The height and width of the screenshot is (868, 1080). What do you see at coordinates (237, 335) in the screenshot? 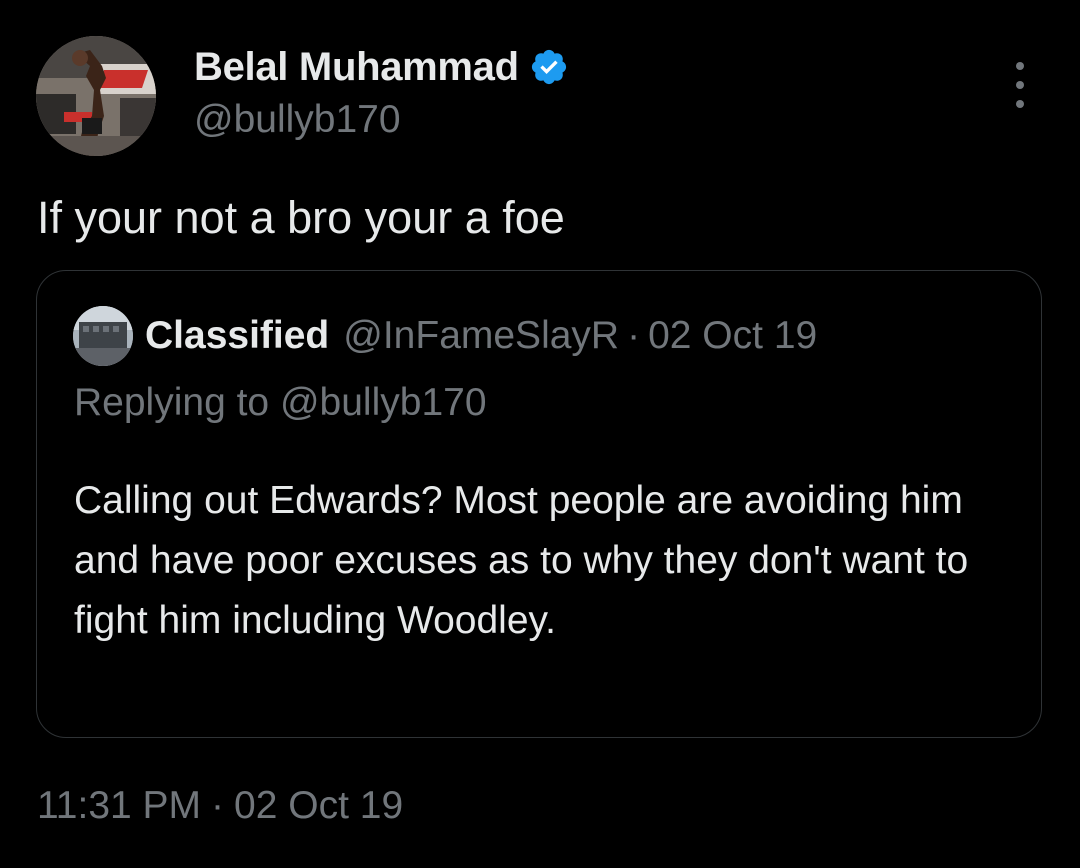
I see `quoted-author-name: Classified` at bounding box center [237, 335].